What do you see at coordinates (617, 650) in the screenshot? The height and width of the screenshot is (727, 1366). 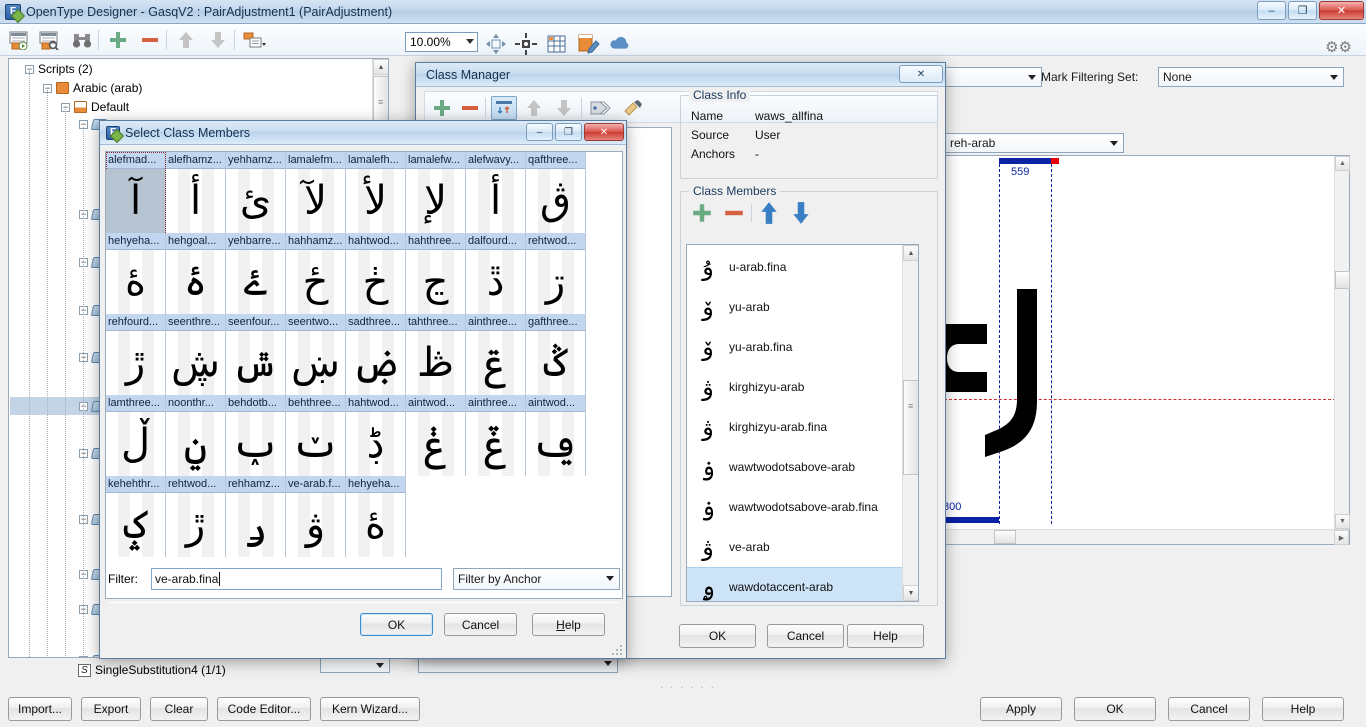 I see `resize-grip` at bounding box center [617, 650].